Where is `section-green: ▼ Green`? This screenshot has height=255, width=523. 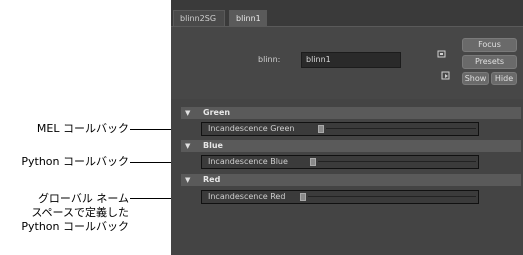 section-green: ▼ Green is located at coordinates (351, 113).